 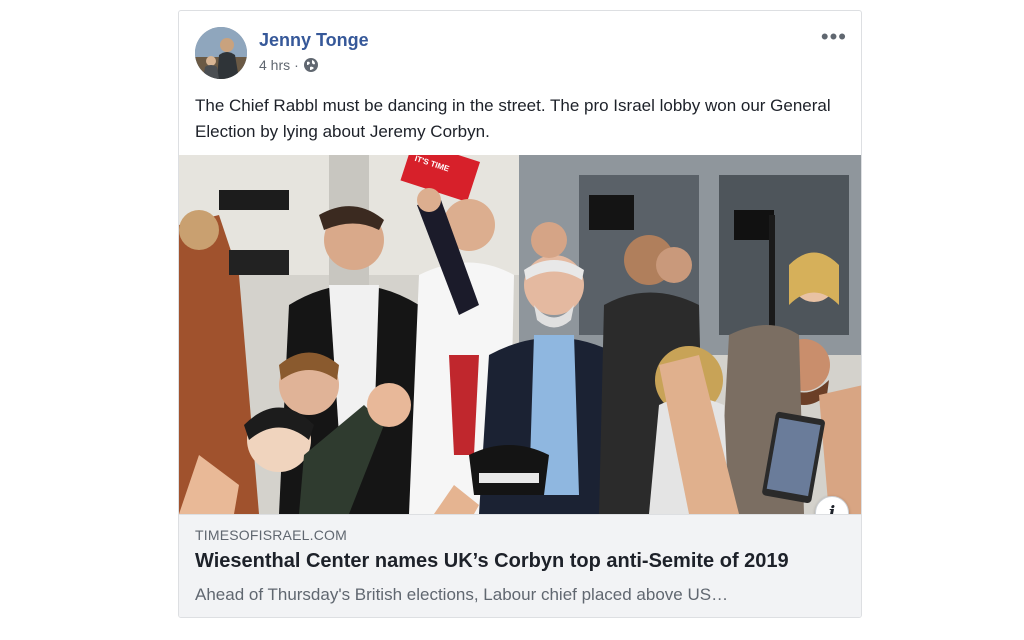 I want to click on author-avatar, so click(x=221, y=53).